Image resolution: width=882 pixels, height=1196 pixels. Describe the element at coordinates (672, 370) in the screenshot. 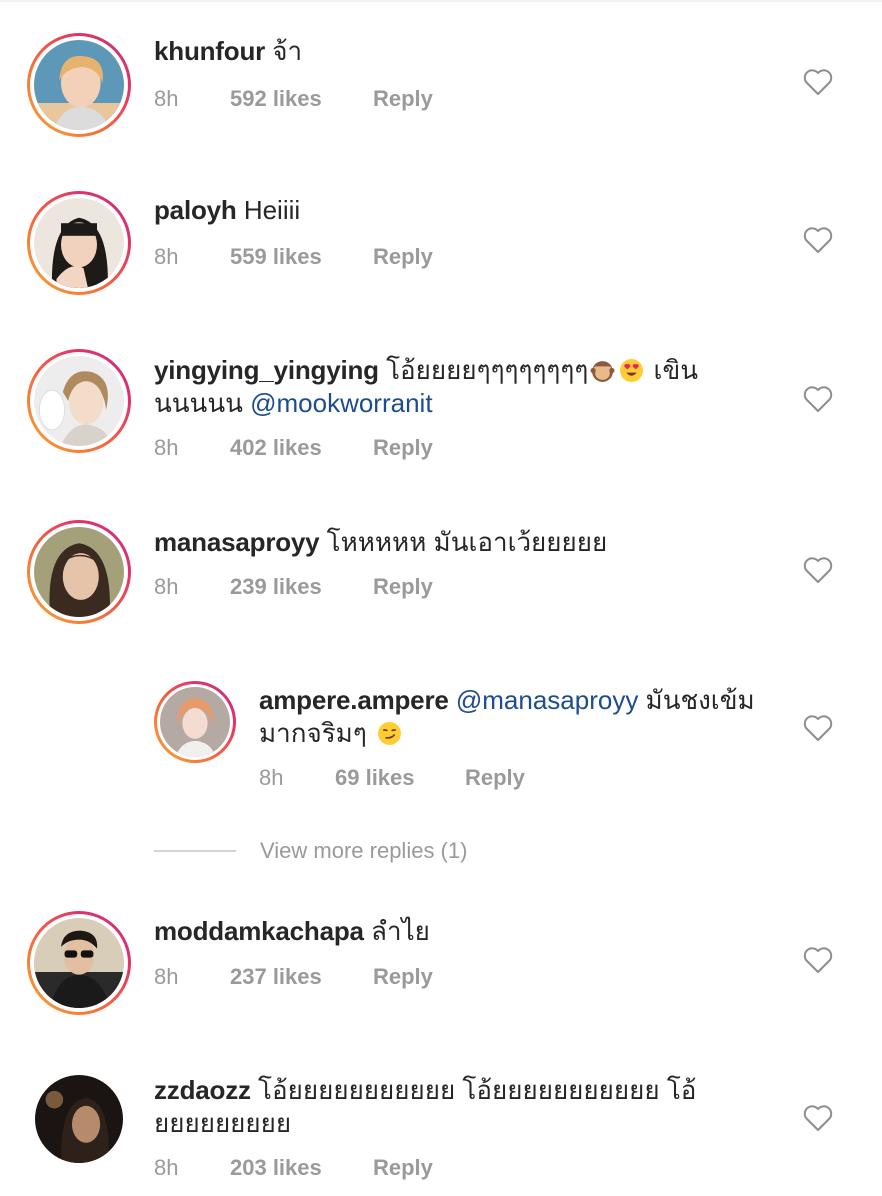

I see `comment-text: เขิน` at that location.